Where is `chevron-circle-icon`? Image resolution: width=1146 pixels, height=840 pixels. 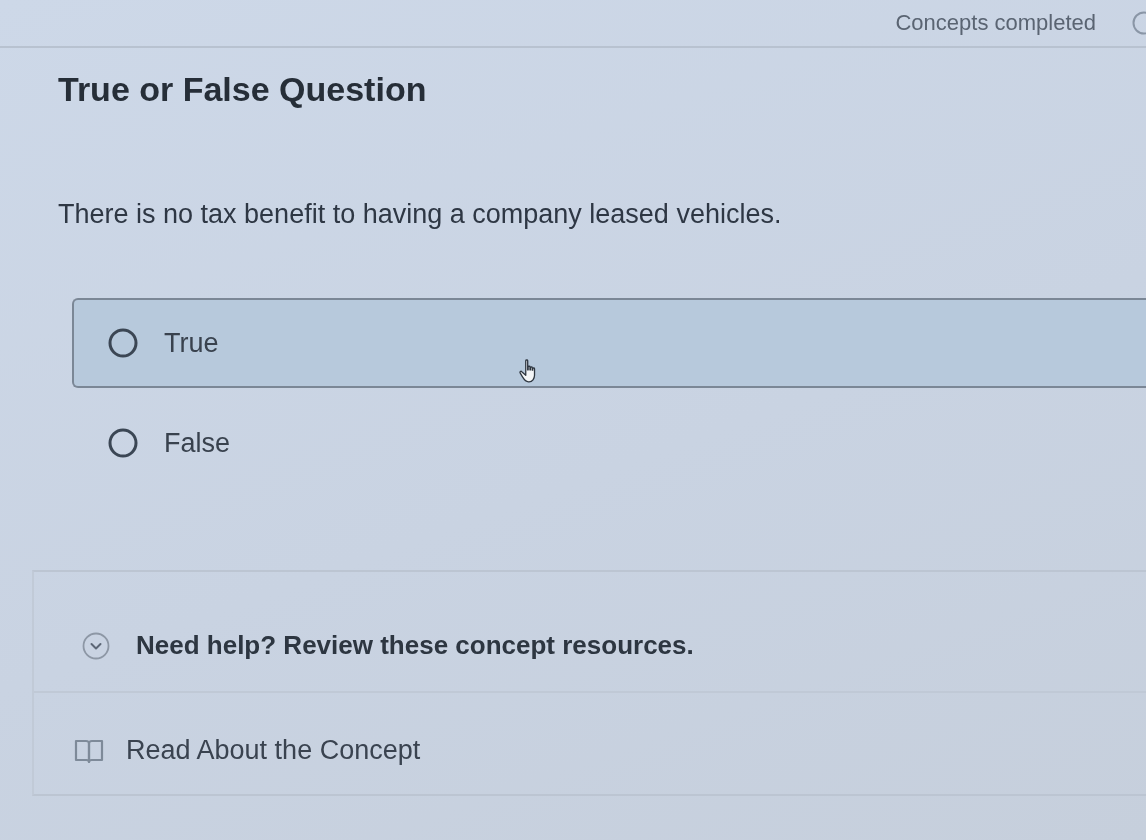
chevron-circle-icon is located at coordinates (96, 645).